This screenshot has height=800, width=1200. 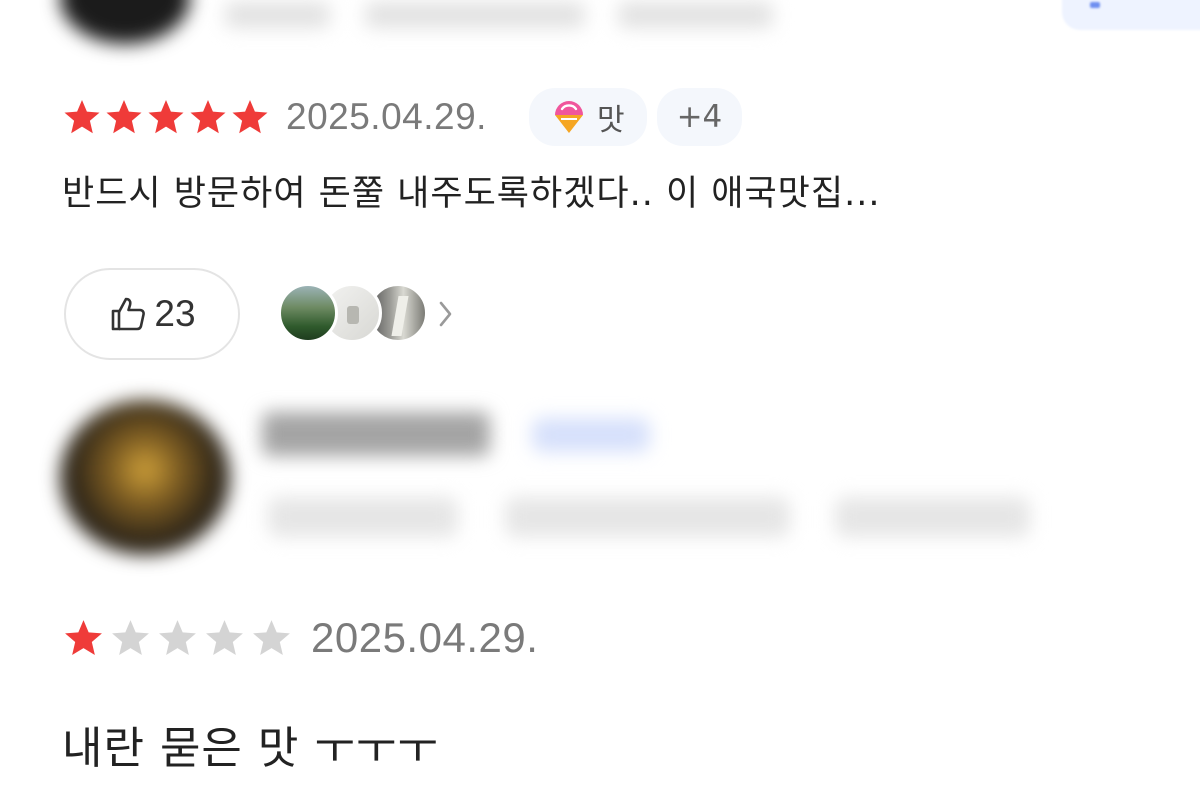 I want to click on thumbs-up-icon, so click(x=129, y=314).